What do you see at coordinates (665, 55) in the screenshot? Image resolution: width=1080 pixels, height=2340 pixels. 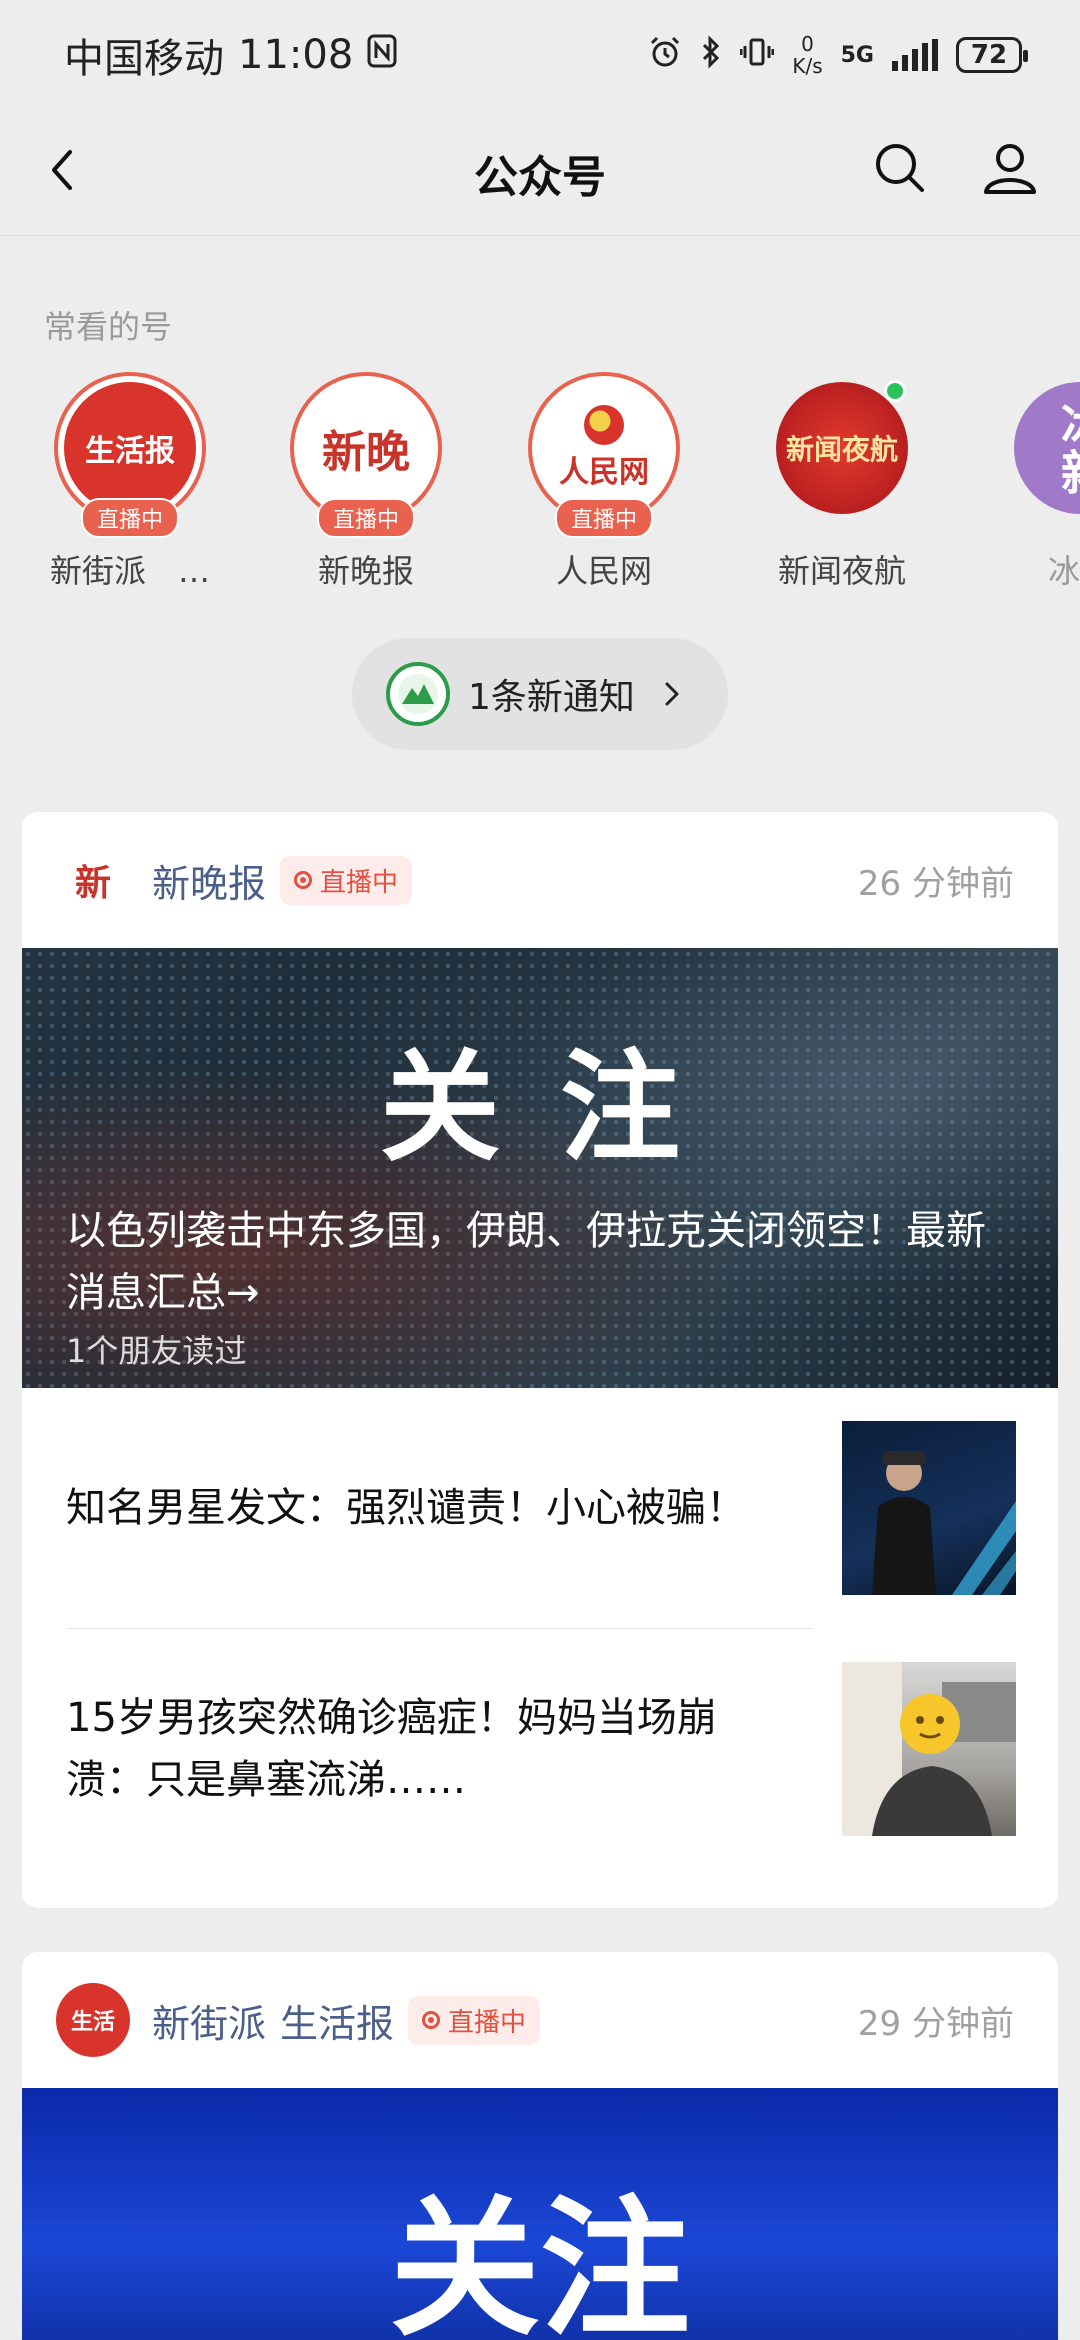 I see `alarm-icon` at bounding box center [665, 55].